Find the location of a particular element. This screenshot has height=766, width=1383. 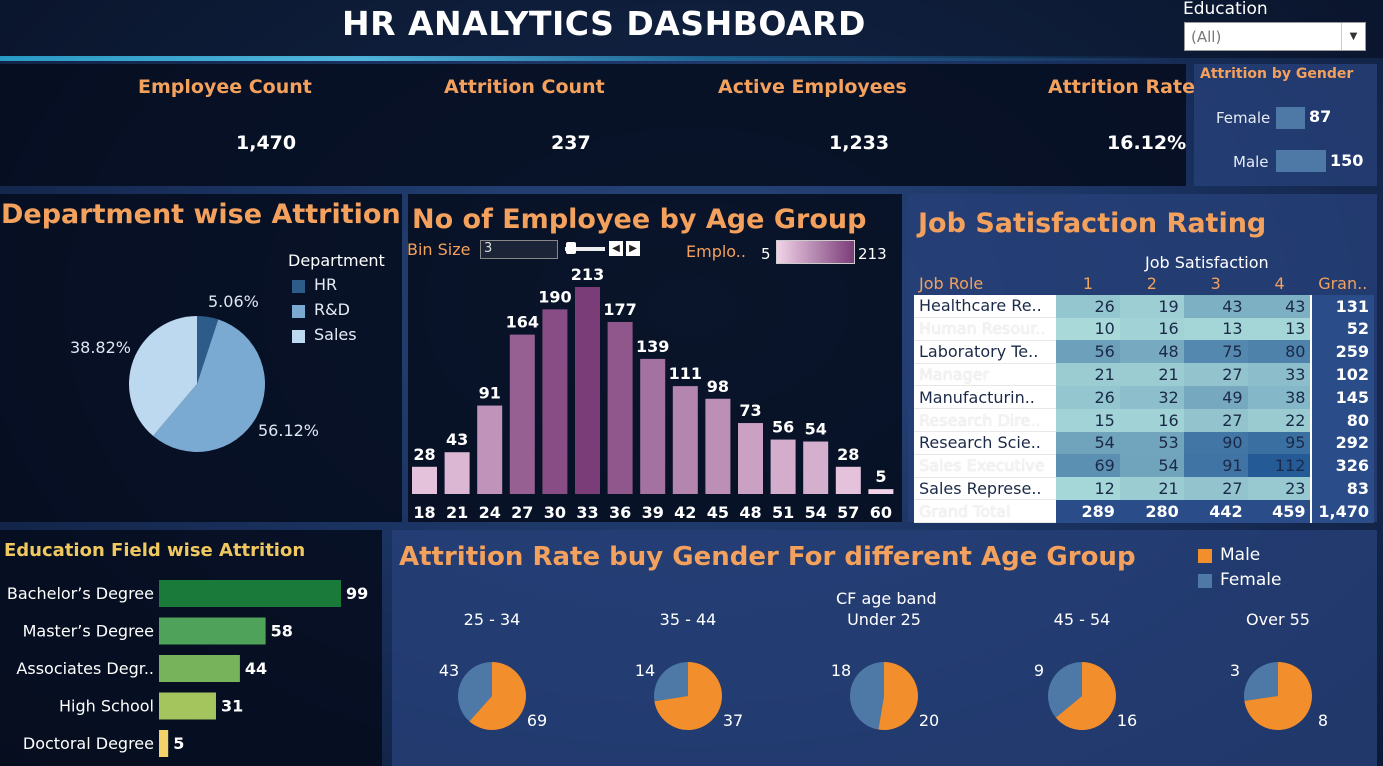

age-band-label: Over 55 is located at coordinates (1278, 619).